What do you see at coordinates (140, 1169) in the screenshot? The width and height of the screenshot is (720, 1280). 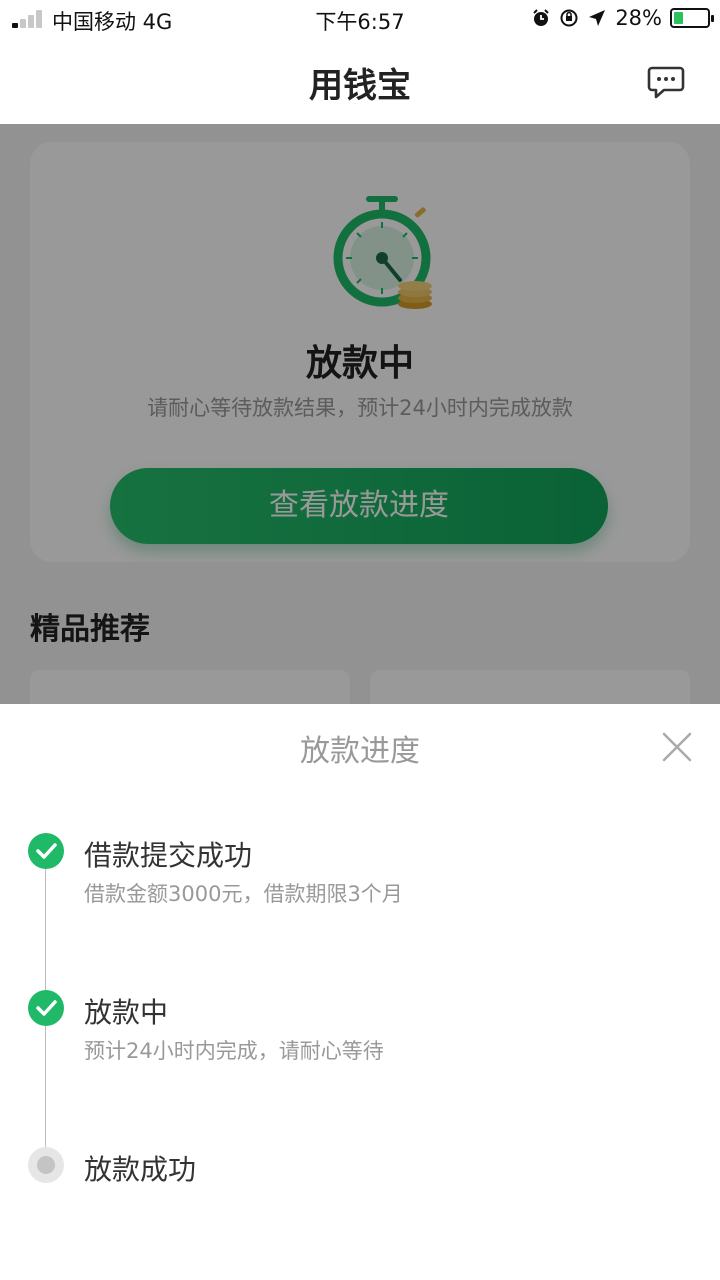 I see `step-title-success: 放款成功` at bounding box center [140, 1169].